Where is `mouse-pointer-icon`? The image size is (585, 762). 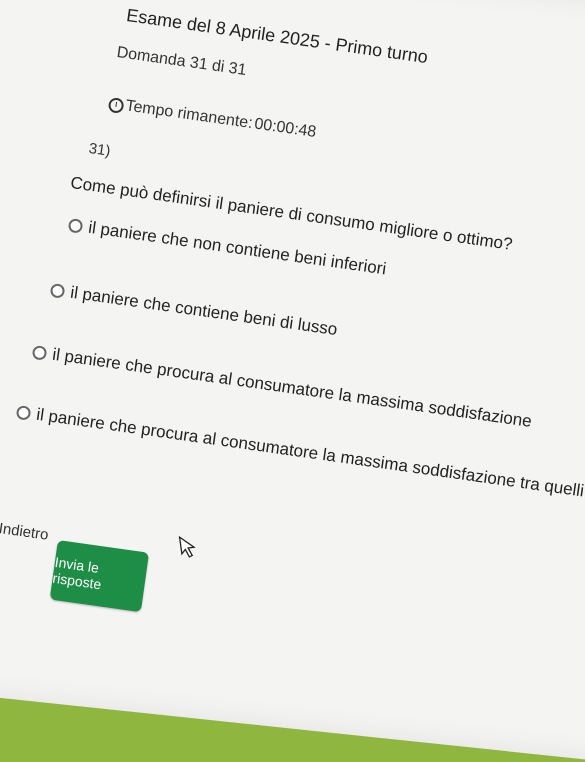 mouse-pointer-icon is located at coordinates (187, 546).